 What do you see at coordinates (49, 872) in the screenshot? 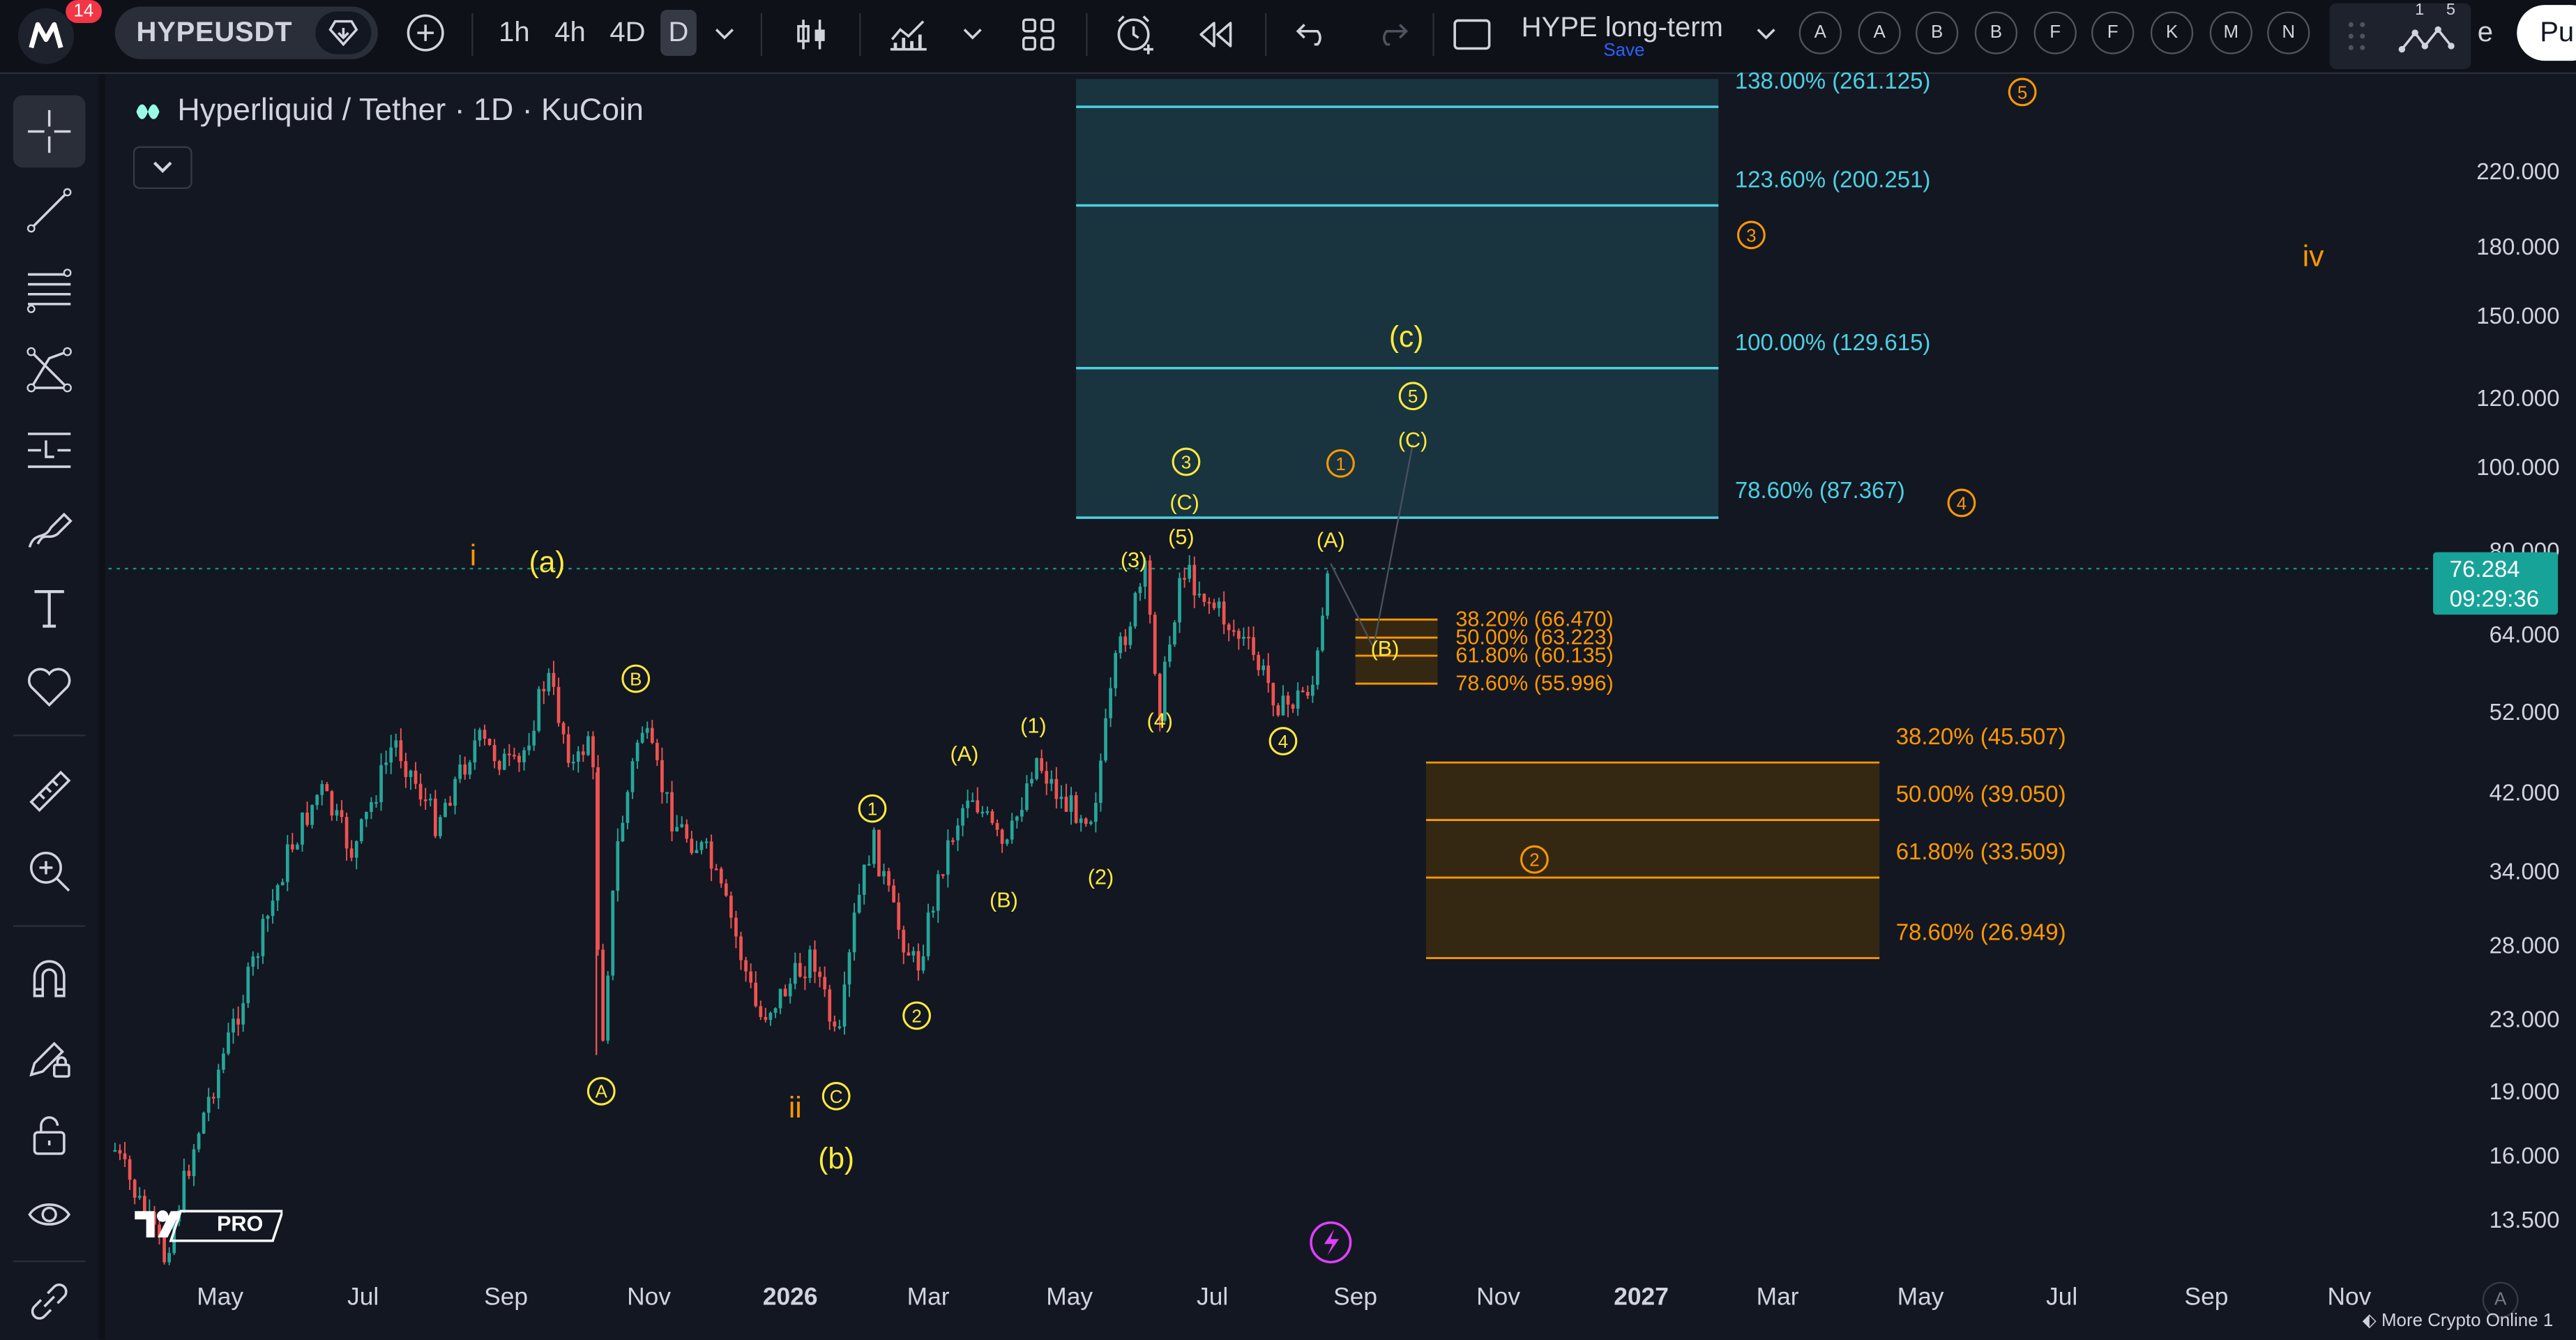
I see `zoom-tool` at bounding box center [49, 872].